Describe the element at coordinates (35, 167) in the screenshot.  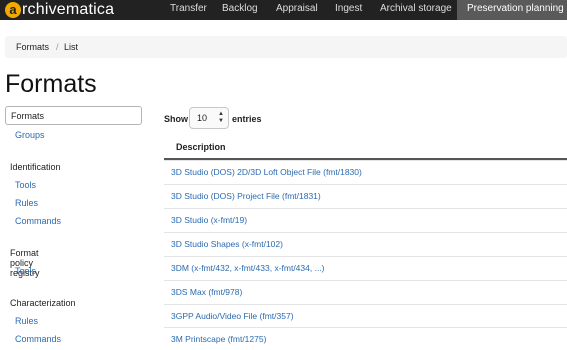
I see `sidebar-heading-identification: Identification` at that location.